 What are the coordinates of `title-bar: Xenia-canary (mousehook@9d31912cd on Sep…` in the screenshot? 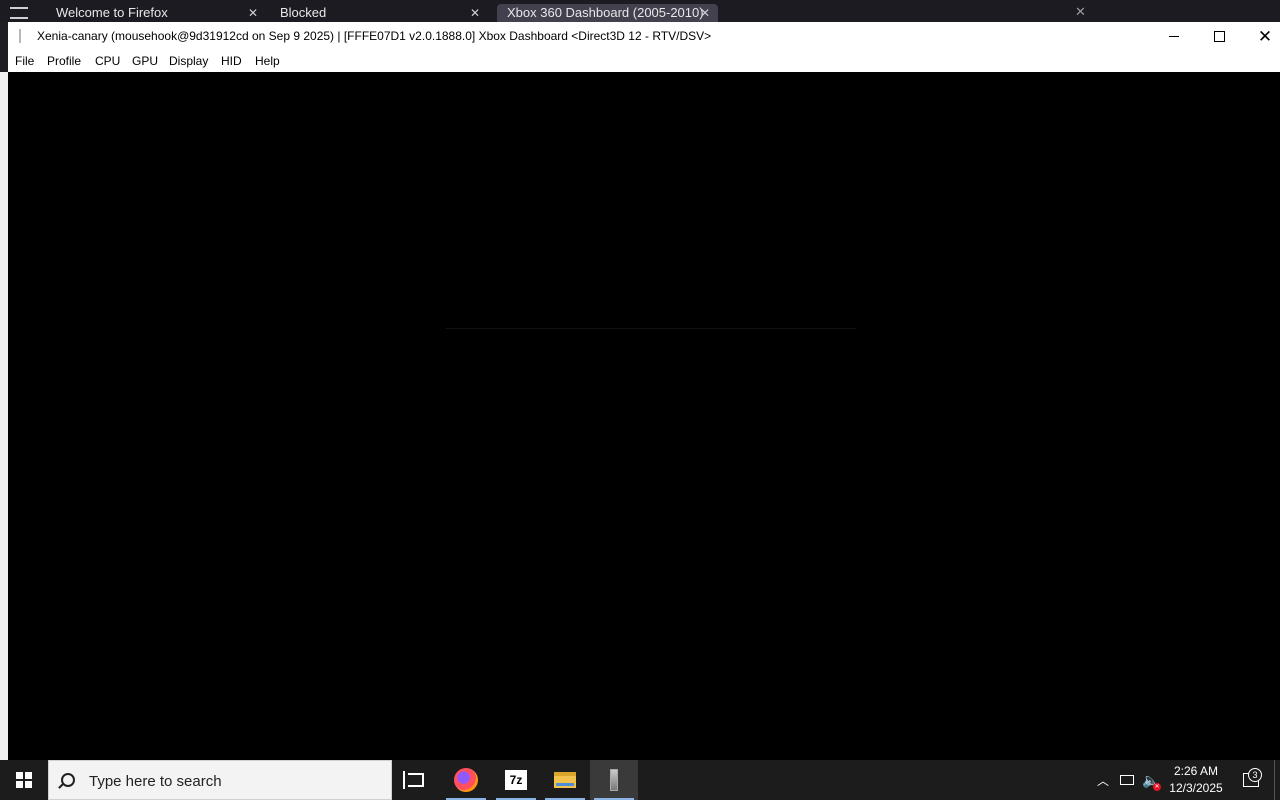 It's located at (644, 36).